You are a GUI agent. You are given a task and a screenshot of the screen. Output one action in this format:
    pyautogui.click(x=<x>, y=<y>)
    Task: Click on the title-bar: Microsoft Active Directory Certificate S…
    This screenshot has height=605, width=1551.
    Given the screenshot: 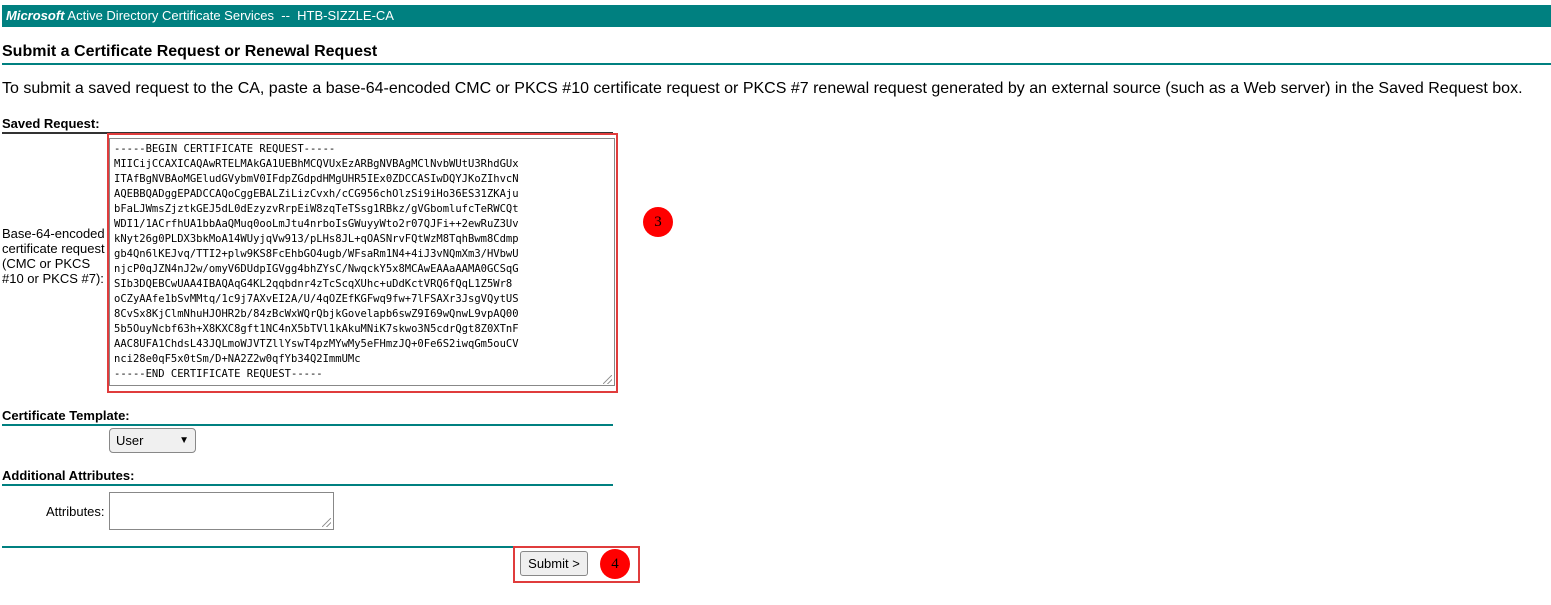 What is the action you would take?
    pyautogui.click(x=776, y=16)
    